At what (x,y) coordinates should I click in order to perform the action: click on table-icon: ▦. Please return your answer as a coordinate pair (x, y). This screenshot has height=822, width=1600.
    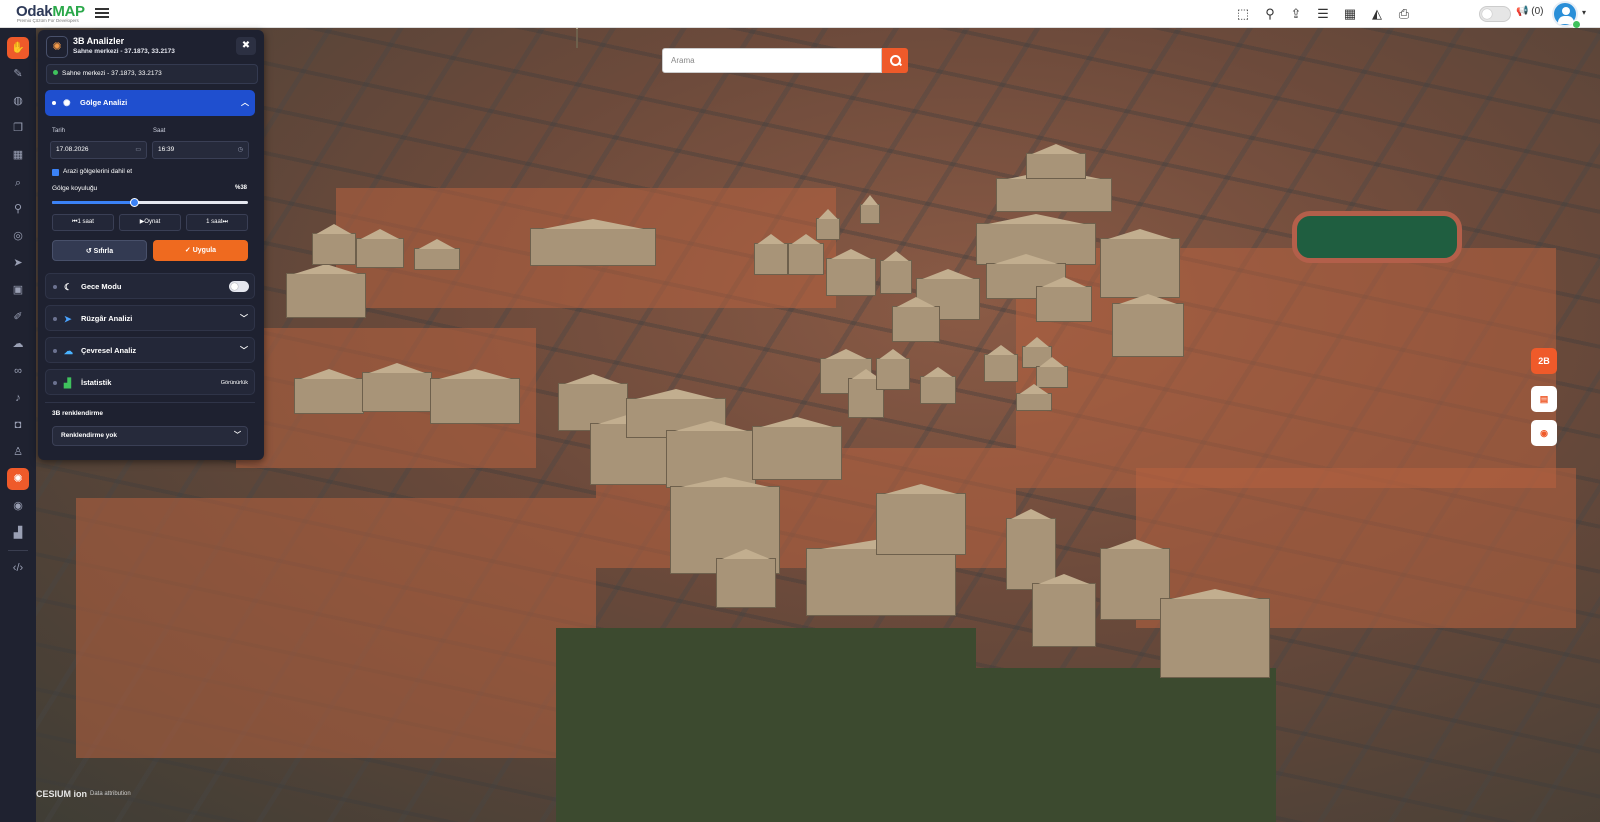
    Looking at the image, I should click on (18, 155).